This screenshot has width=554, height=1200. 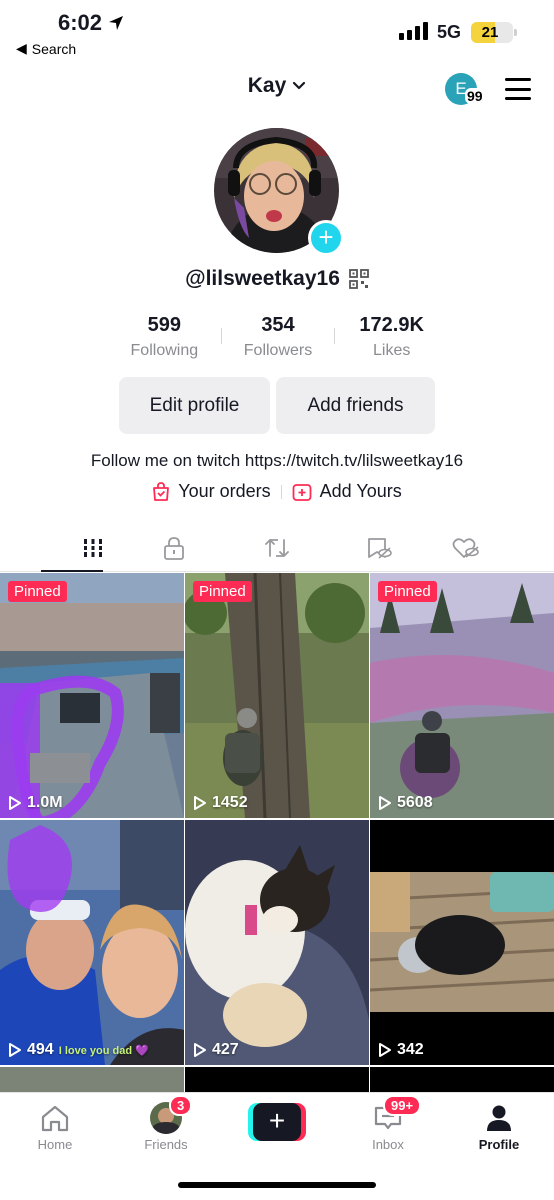 I want to click on stat-likes: 172.9K Likes, so click(x=391, y=339).